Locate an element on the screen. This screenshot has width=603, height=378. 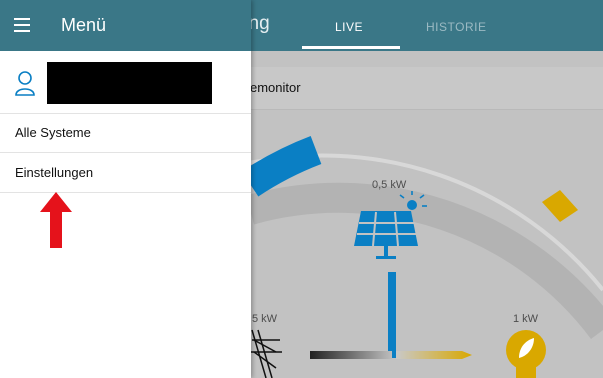
red-up-arrow-icon is located at coordinates (56, 222).